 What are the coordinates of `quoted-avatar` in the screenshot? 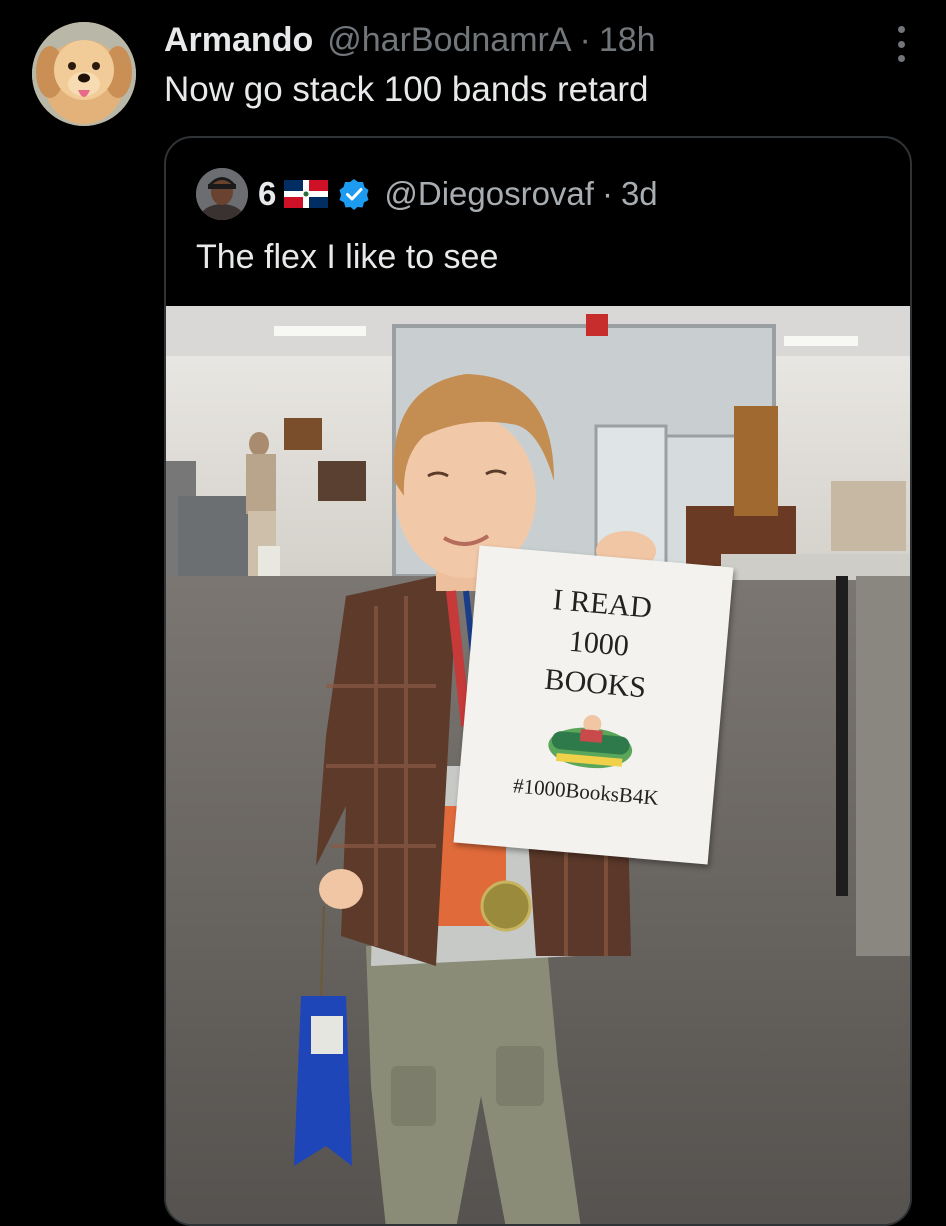 It's located at (222, 194).